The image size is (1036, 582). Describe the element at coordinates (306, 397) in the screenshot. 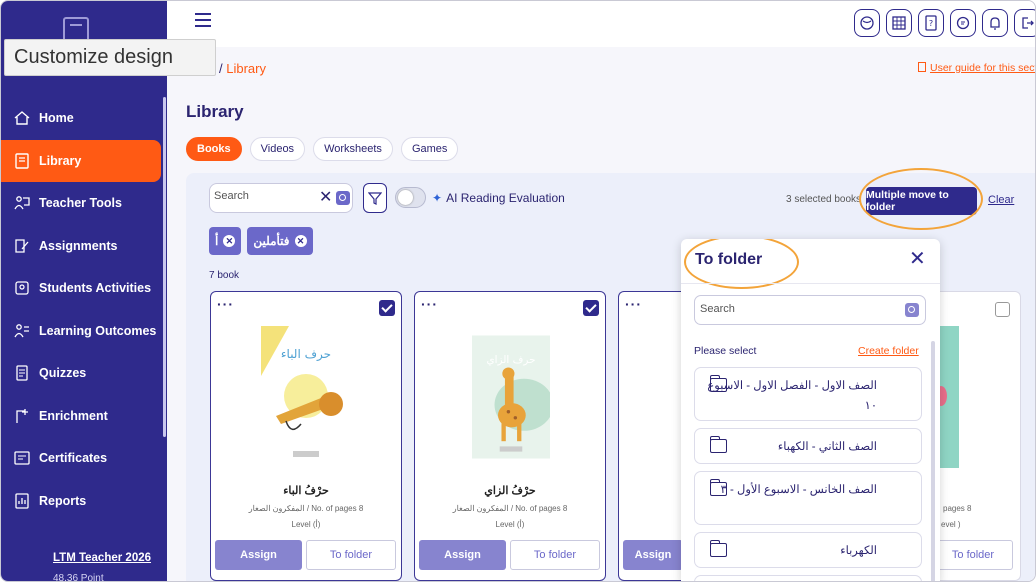

I see `book-cover-image: حرف الباء` at that location.